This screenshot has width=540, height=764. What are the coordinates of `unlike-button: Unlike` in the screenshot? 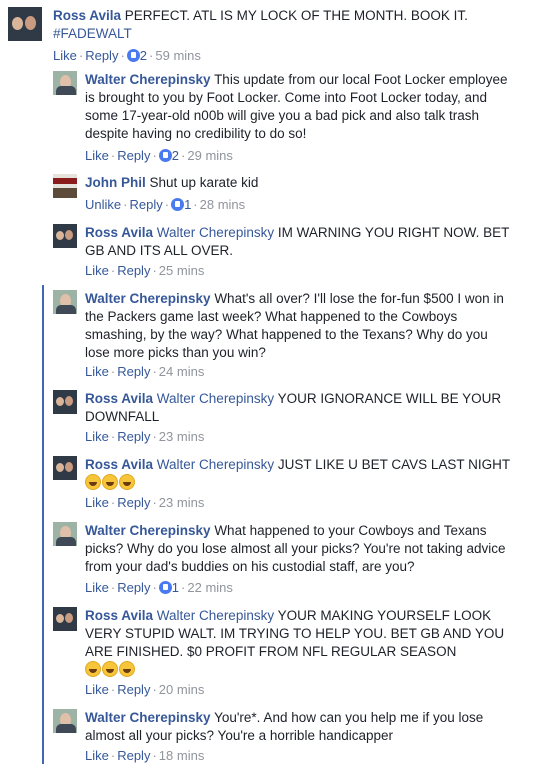 It's located at (103, 204).